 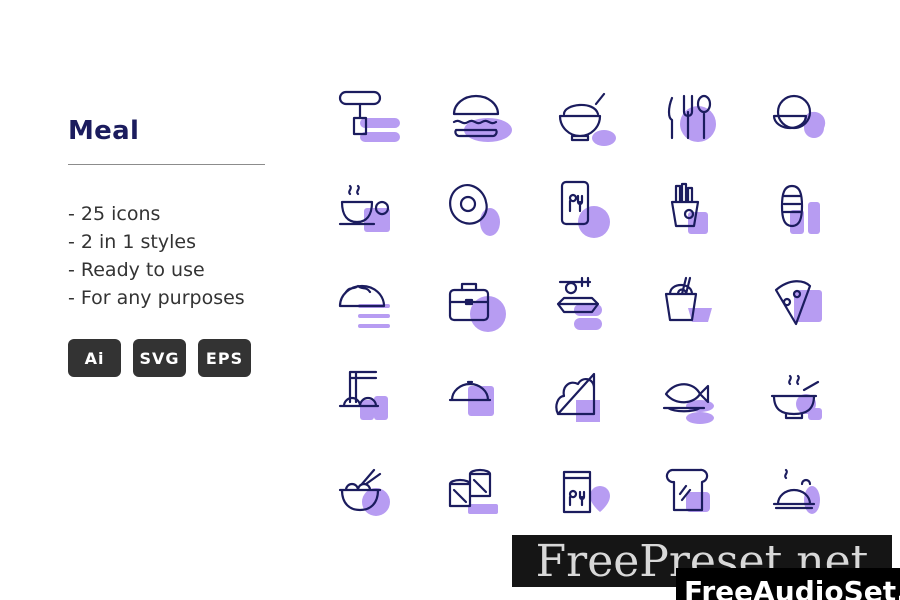 I want to click on french-fries-icon-graphic, so click(x=689, y=208).